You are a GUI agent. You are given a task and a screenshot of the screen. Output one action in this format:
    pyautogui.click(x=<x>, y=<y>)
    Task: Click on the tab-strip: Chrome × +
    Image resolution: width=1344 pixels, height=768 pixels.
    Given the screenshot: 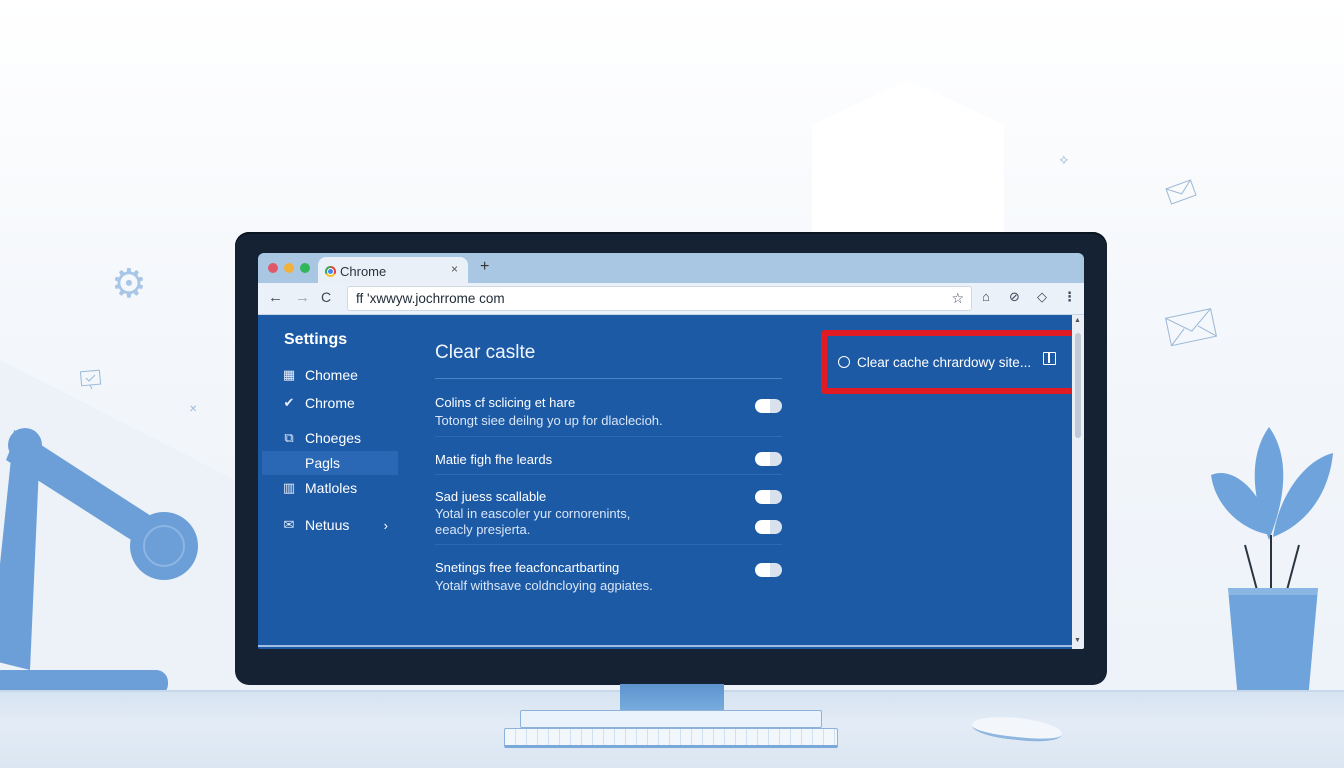 What is the action you would take?
    pyautogui.click(x=671, y=269)
    